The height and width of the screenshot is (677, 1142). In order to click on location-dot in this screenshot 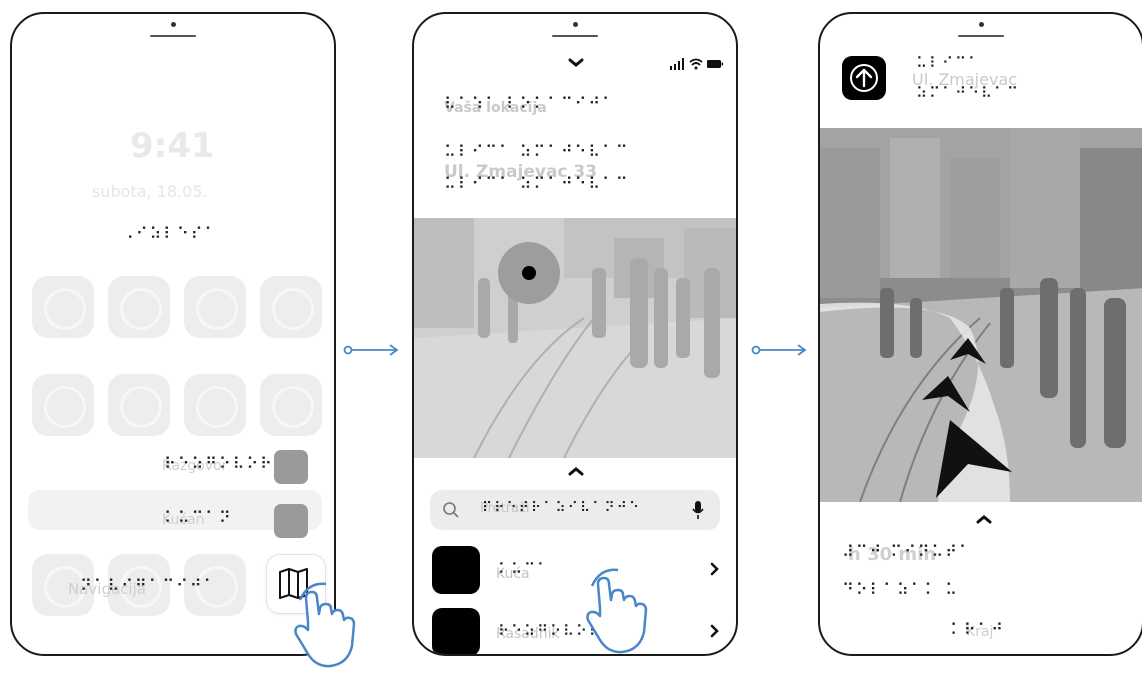, I will do `click(529, 273)`.